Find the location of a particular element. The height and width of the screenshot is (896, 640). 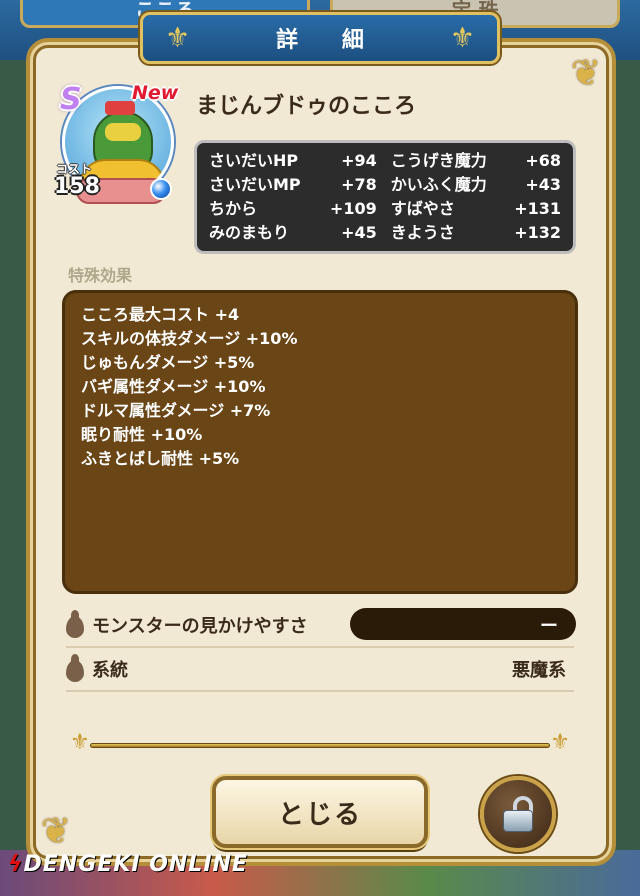

stat-value: +132 is located at coordinates (537, 232).